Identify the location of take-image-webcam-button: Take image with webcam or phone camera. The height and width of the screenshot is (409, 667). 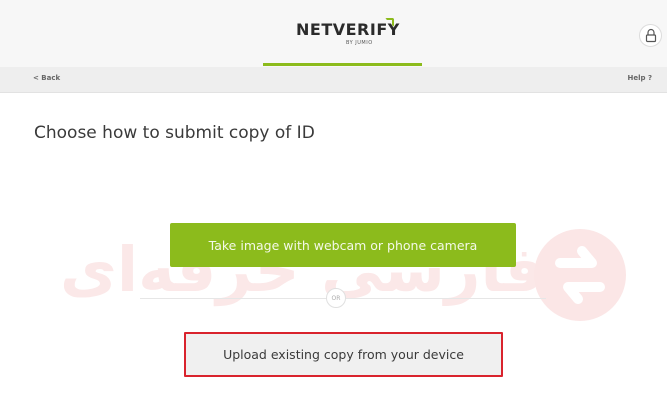
(343, 245).